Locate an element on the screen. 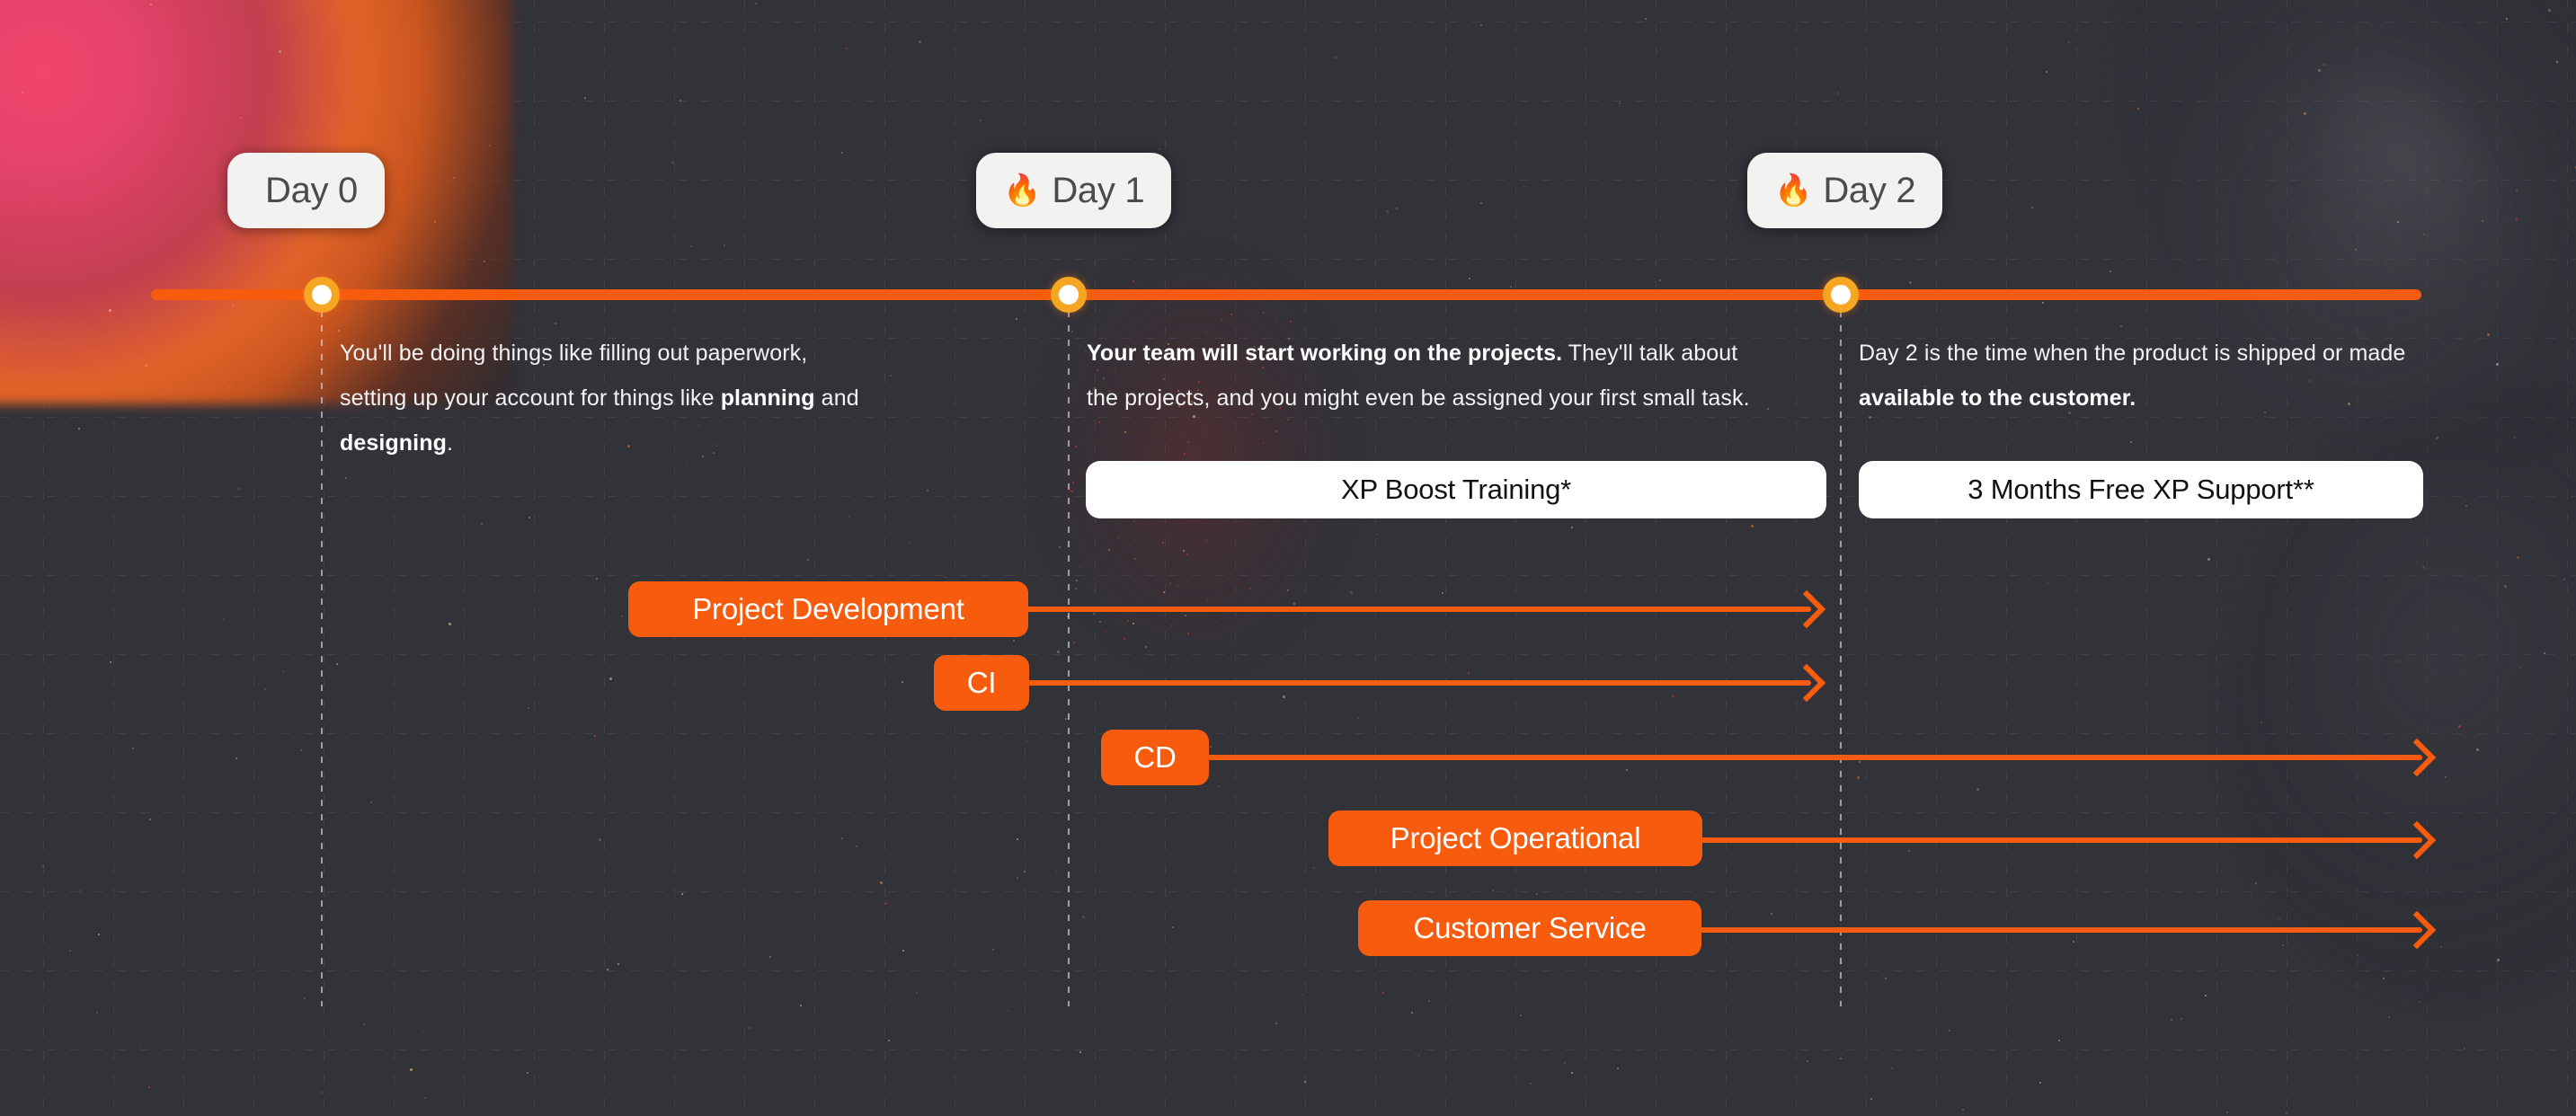 Image resolution: width=2576 pixels, height=1116 pixels. banner-label-xp-boost-training: XP Boost Training* is located at coordinates (1456, 489).